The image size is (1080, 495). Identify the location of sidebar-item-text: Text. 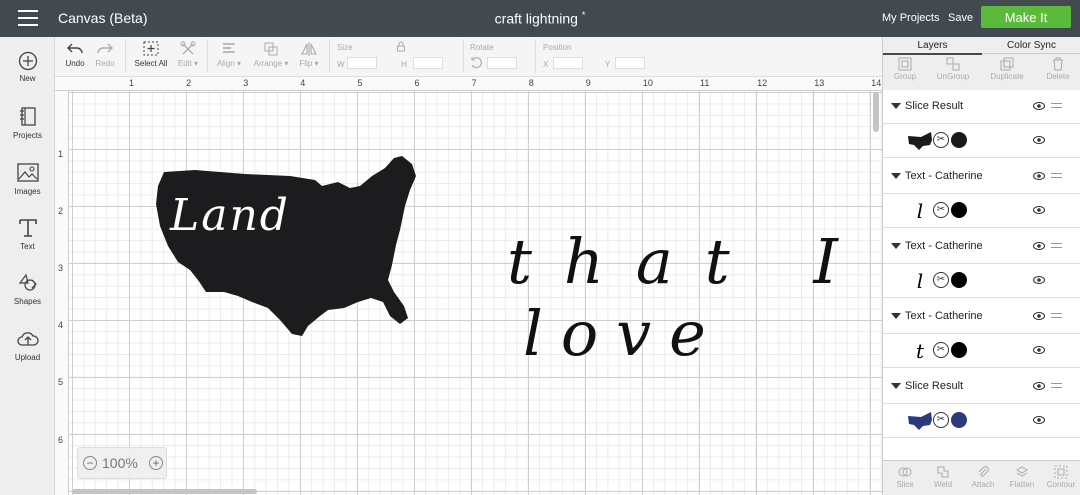
(27, 234).